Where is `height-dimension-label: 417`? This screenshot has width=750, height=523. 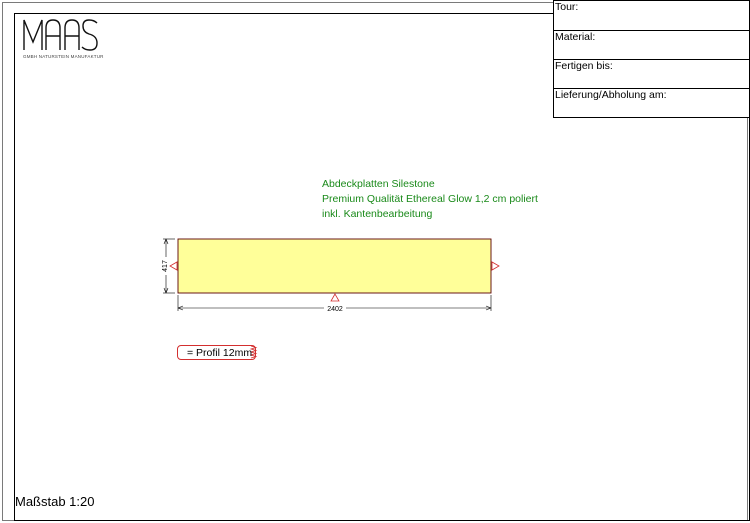 height-dimension-label: 417 is located at coordinates (165, 266).